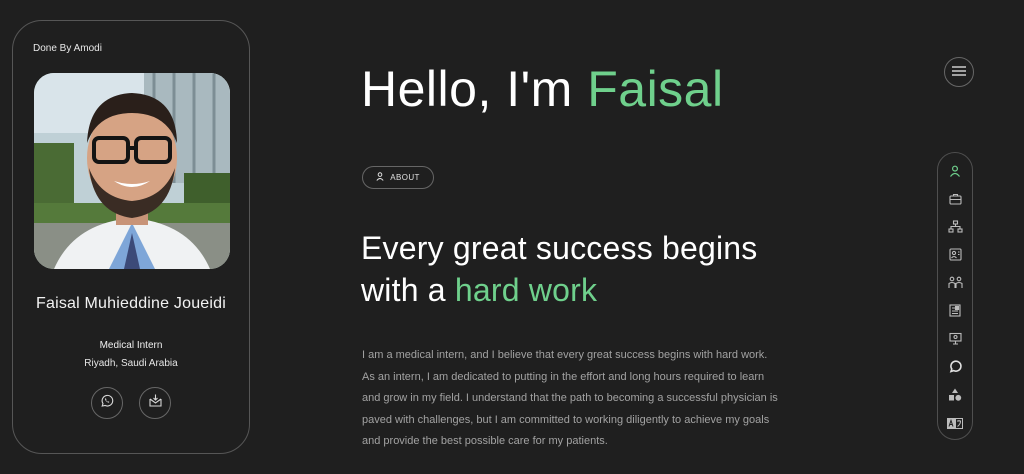  What do you see at coordinates (131, 345) in the screenshot?
I see `profile-role: Medical Intern` at bounding box center [131, 345].